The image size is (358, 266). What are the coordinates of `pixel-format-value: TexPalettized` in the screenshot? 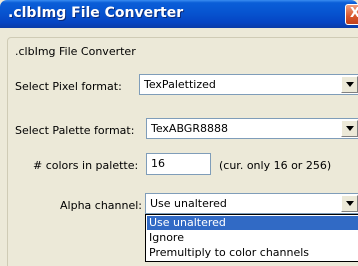 It's located at (180, 84).